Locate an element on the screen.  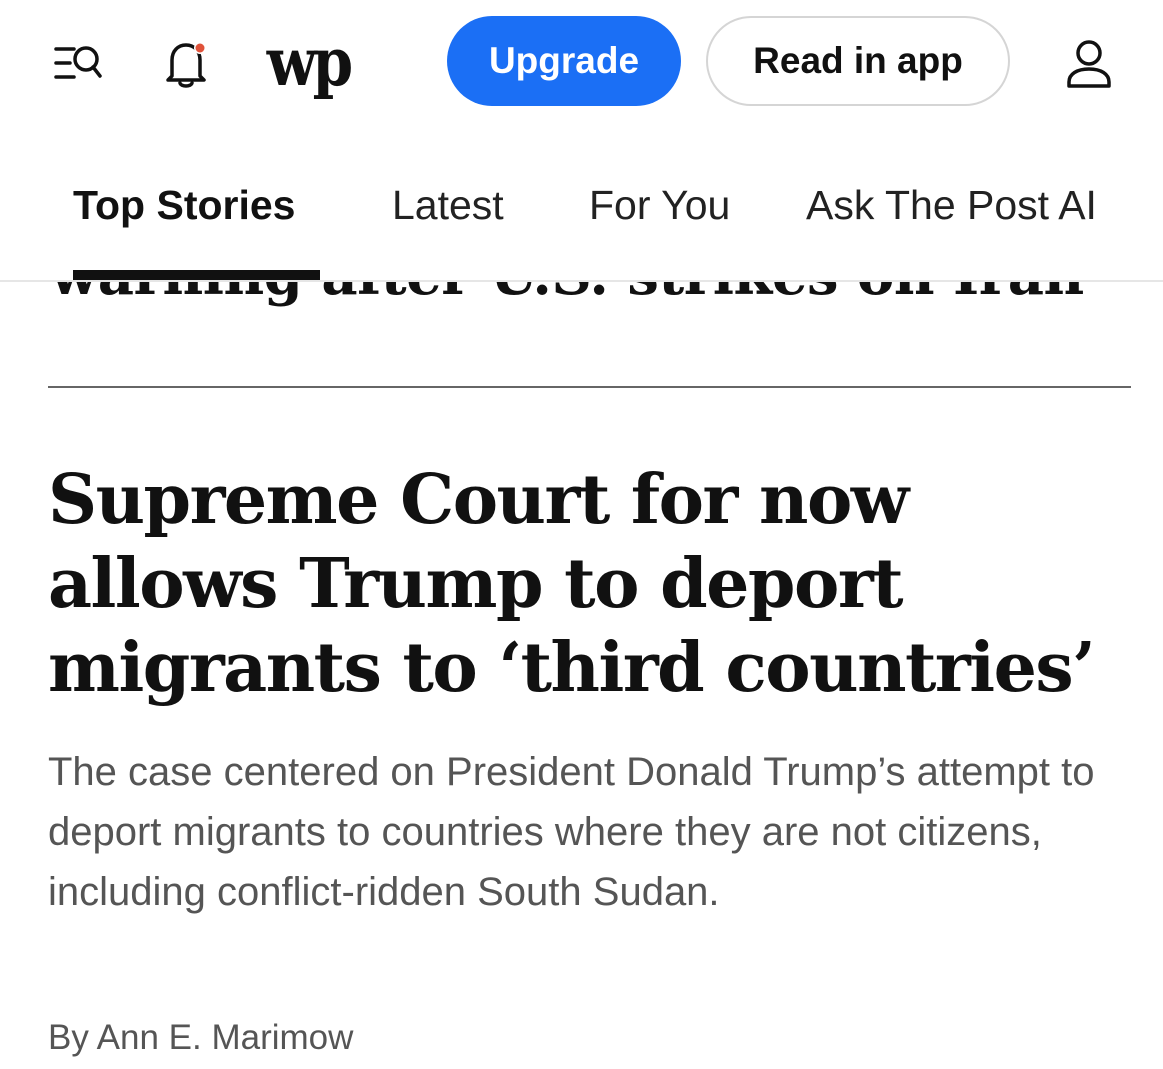
tab-top-stories: Top Stories is located at coordinates (184, 205).